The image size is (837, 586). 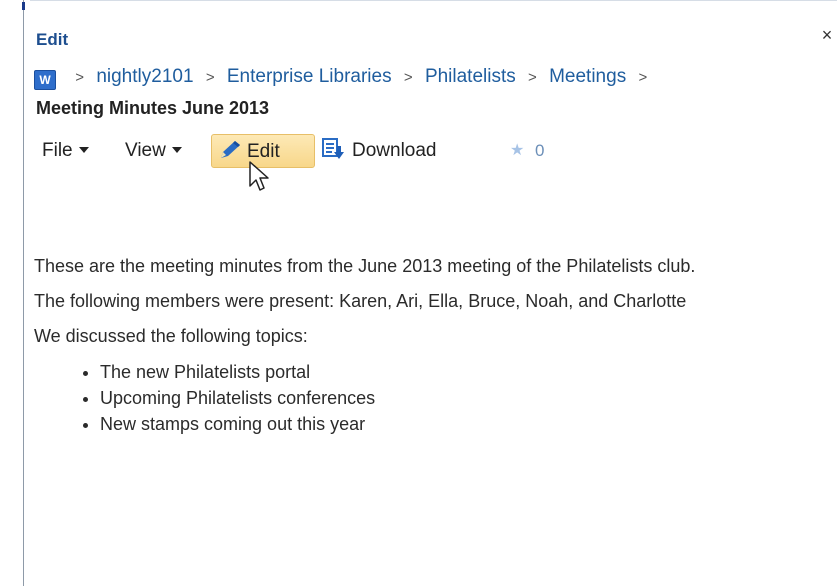 I want to click on breadcrumb-item-meetings: Meetings, so click(x=587, y=76).